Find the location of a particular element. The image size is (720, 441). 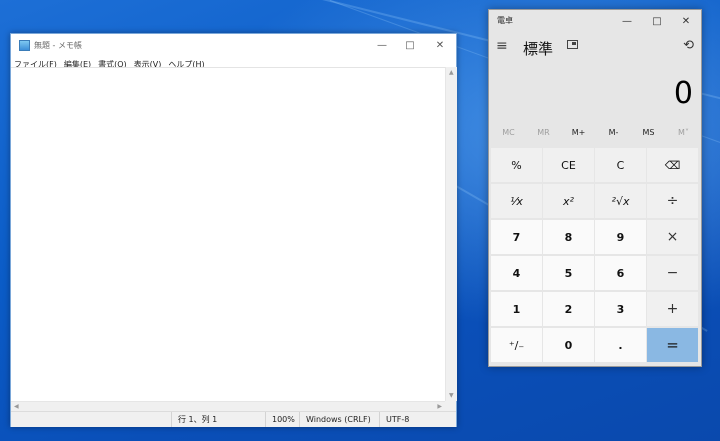

scrollbar-corner is located at coordinates (450, 406).